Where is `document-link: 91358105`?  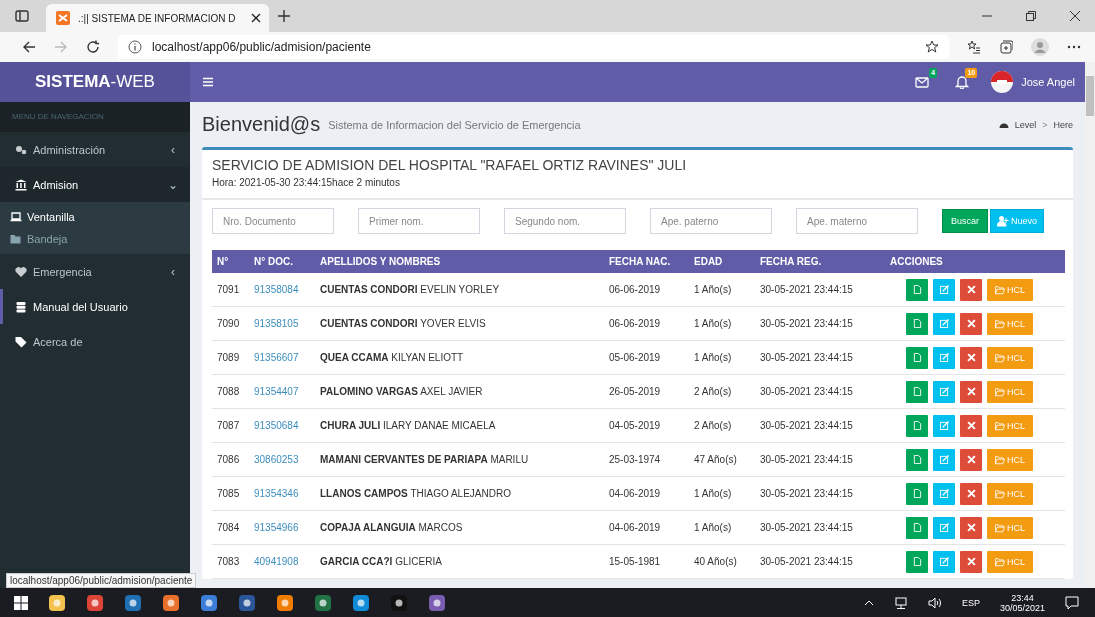 document-link: 91358105 is located at coordinates (282, 323).